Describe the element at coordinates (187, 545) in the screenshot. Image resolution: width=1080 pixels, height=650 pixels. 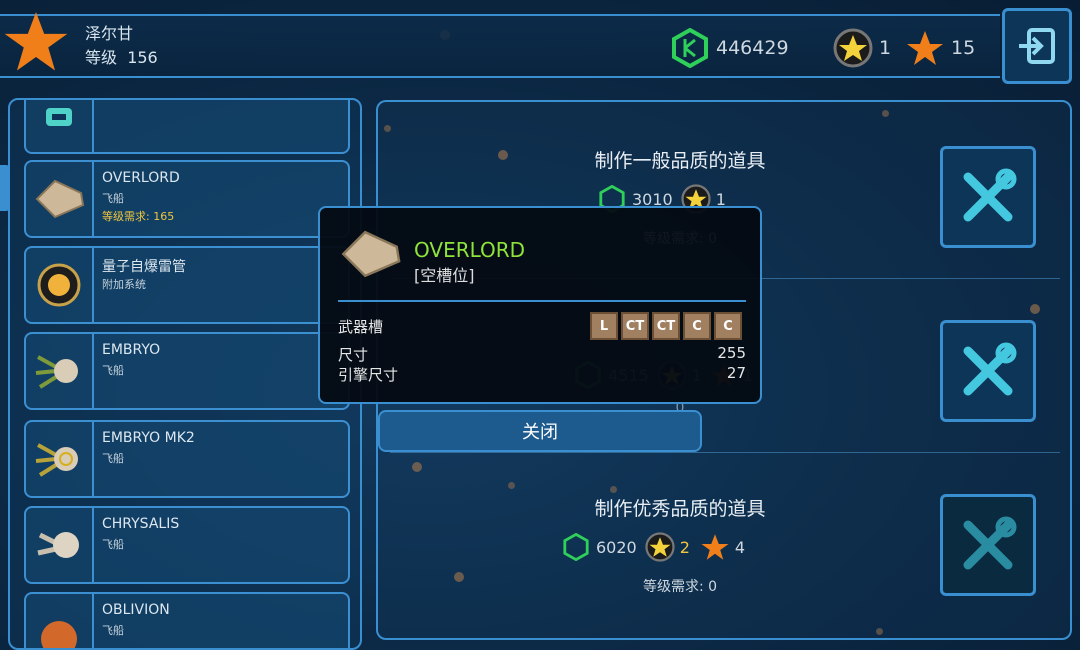
I see `list-item-chrysalis: CHRYSALIS 飞船` at that location.